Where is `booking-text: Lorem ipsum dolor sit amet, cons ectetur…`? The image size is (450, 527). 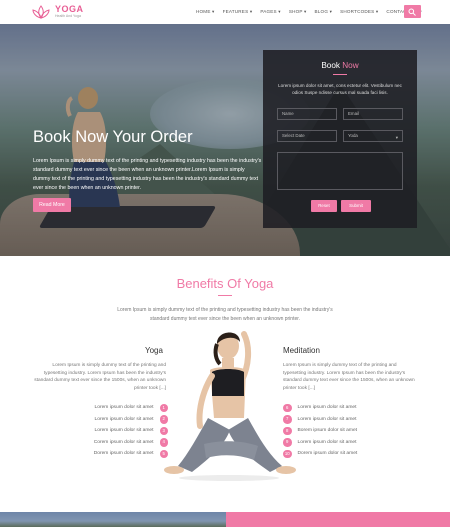
booking-text: Lorem ipsum dolor sit amet, cons ectetur… is located at coordinates (340, 89).